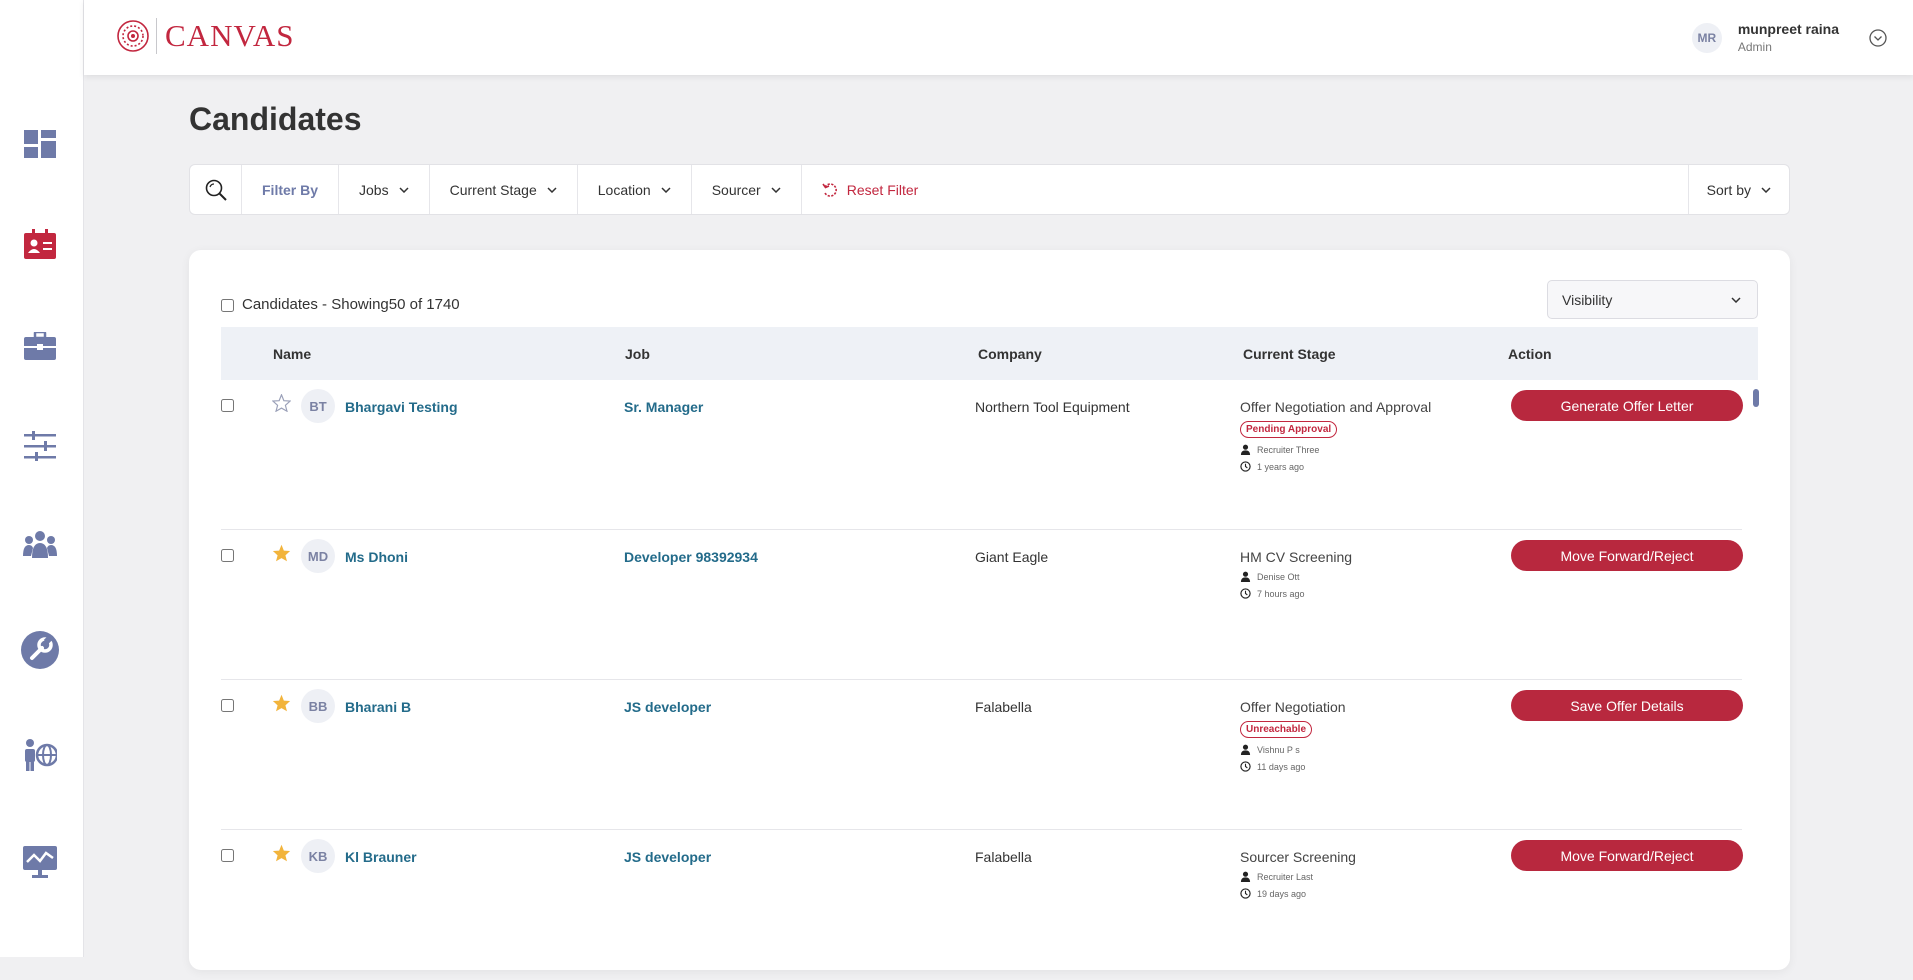 This screenshot has height=980, width=1913. I want to click on star-outline-icon, so click(281, 403).